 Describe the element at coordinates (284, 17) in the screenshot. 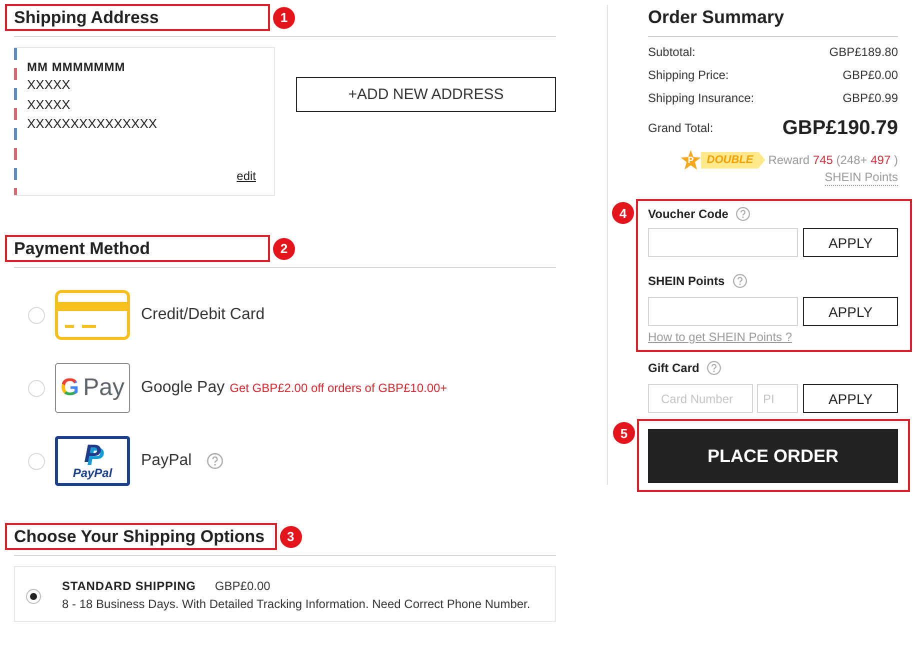

I see `callout-badge: 1` at that location.